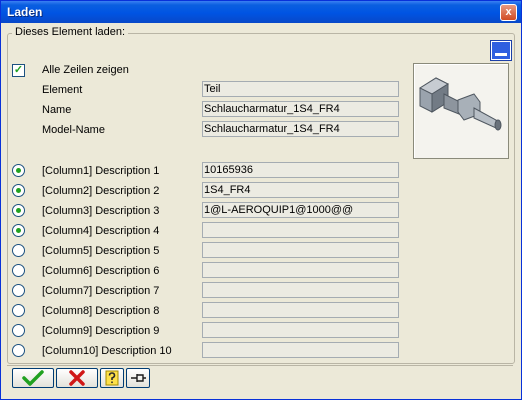 The image size is (522, 400). Describe the element at coordinates (300, 89) in the screenshot. I see `element-field: Teil` at that location.